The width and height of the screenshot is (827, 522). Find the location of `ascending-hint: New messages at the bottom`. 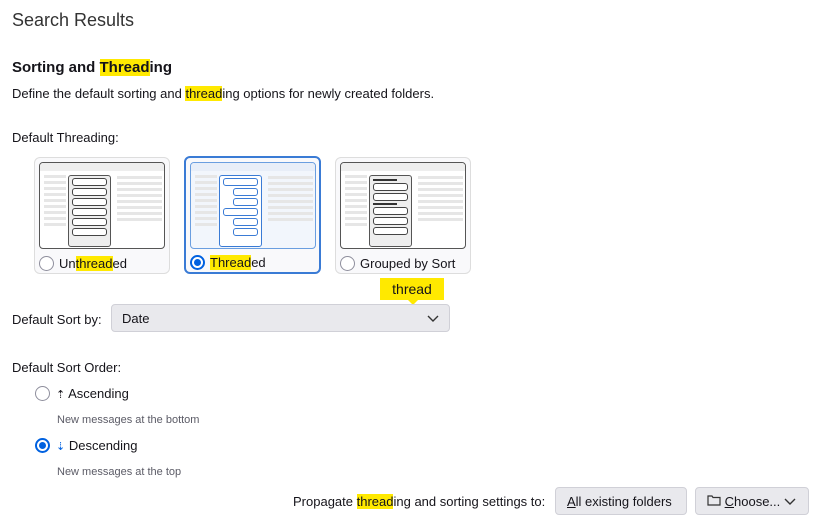

ascending-hint: New messages at the bottom is located at coordinates (128, 420).